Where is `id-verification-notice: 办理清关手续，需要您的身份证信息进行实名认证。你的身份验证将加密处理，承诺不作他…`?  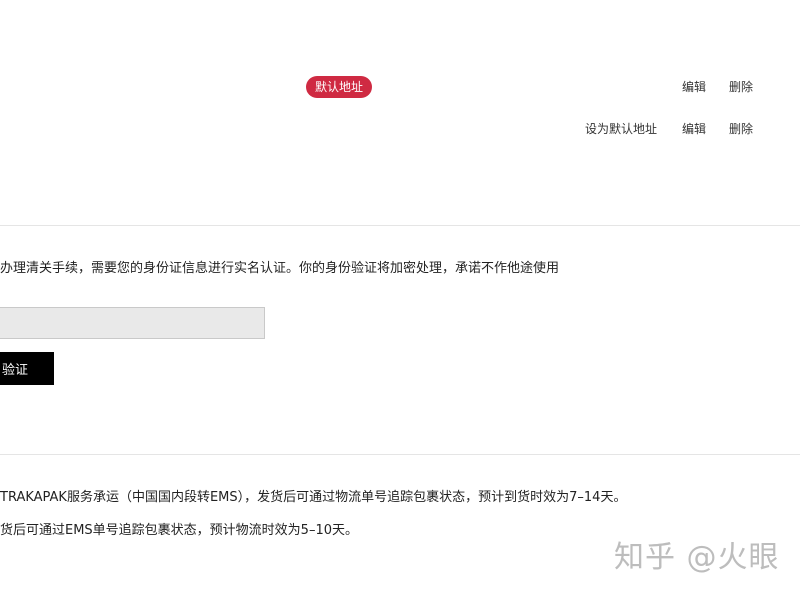
id-verification-notice: 办理清关手续，需要您的身份证信息进行实名认证。你的身份验证将加密处理，承诺不作他… is located at coordinates (280, 268).